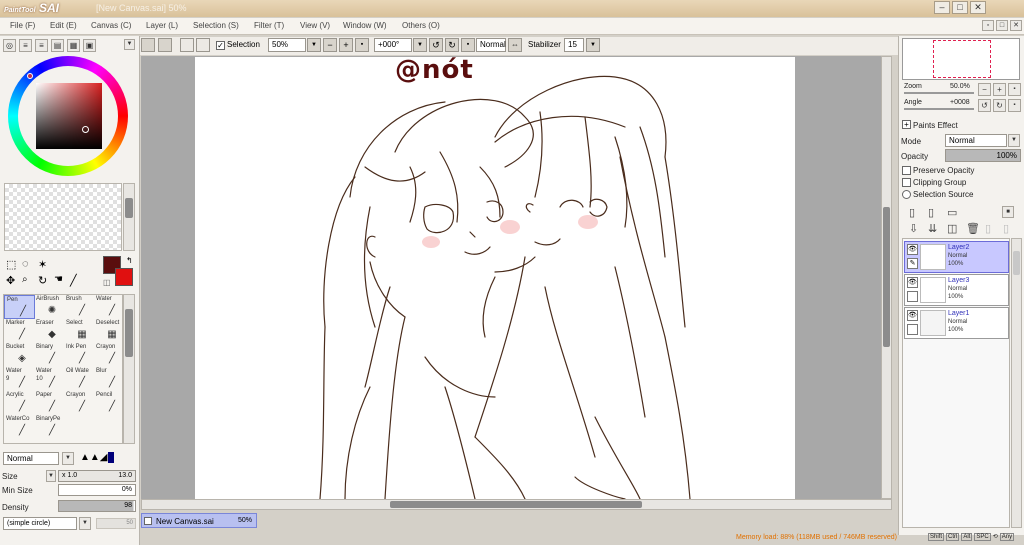 The height and width of the screenshot is (545, 1024). I want to click on nav-zoom-reset-icon: ▪, so click(1014, 89).